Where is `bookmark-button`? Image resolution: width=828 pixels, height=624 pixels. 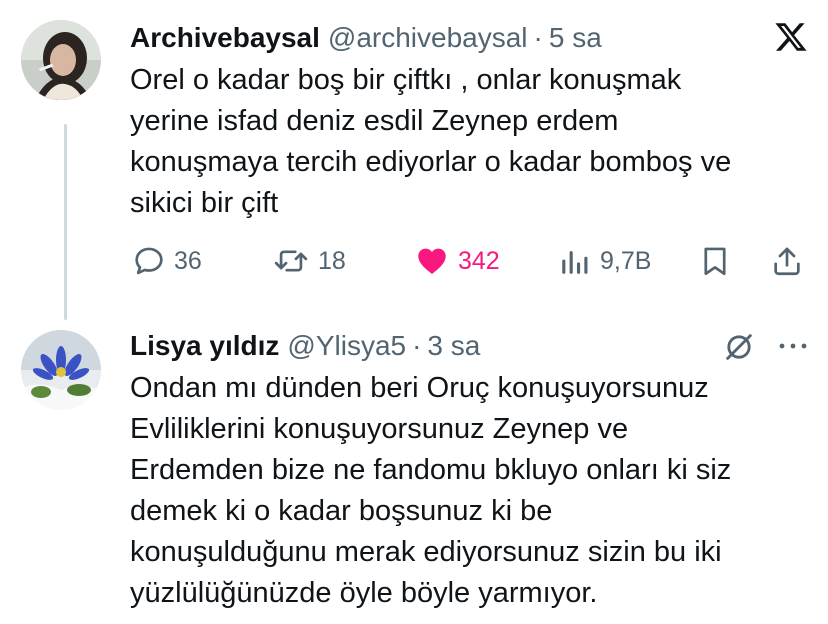
bookmark-button is located at coordinates (715, 261).